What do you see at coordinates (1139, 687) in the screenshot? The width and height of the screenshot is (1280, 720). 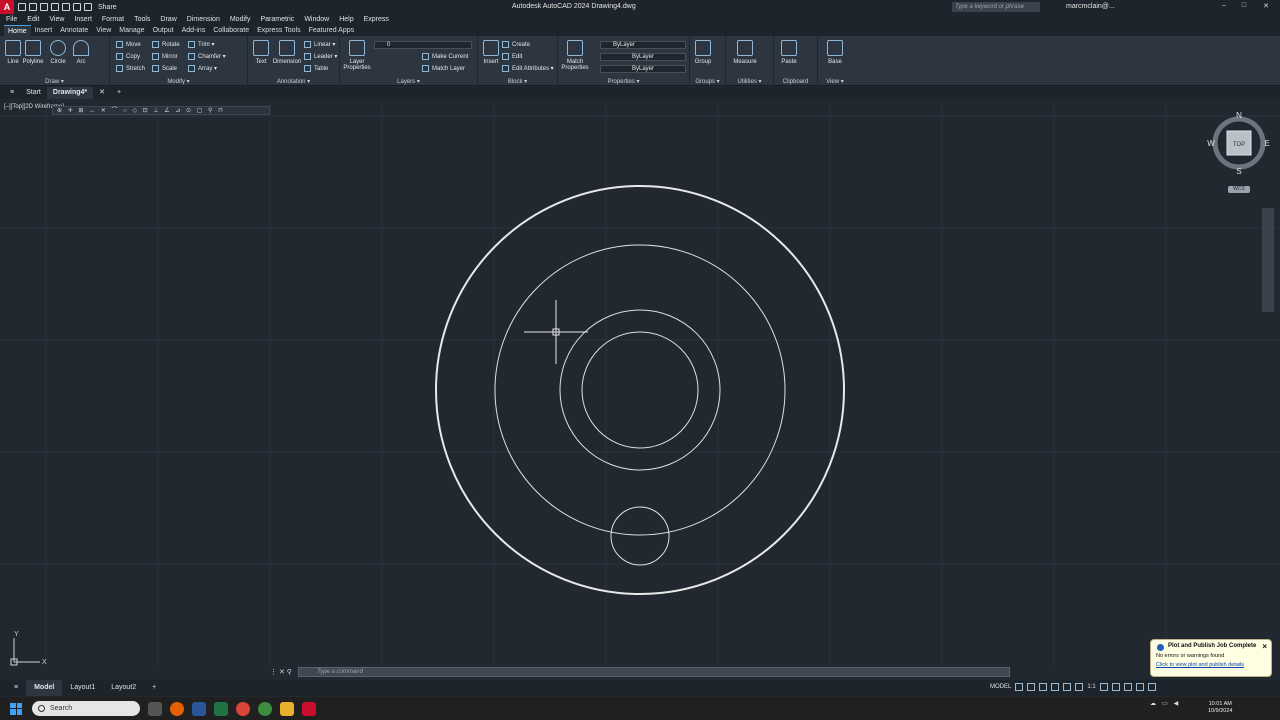 I see `fullscreen-icon` at bounding box center [1139, 687].